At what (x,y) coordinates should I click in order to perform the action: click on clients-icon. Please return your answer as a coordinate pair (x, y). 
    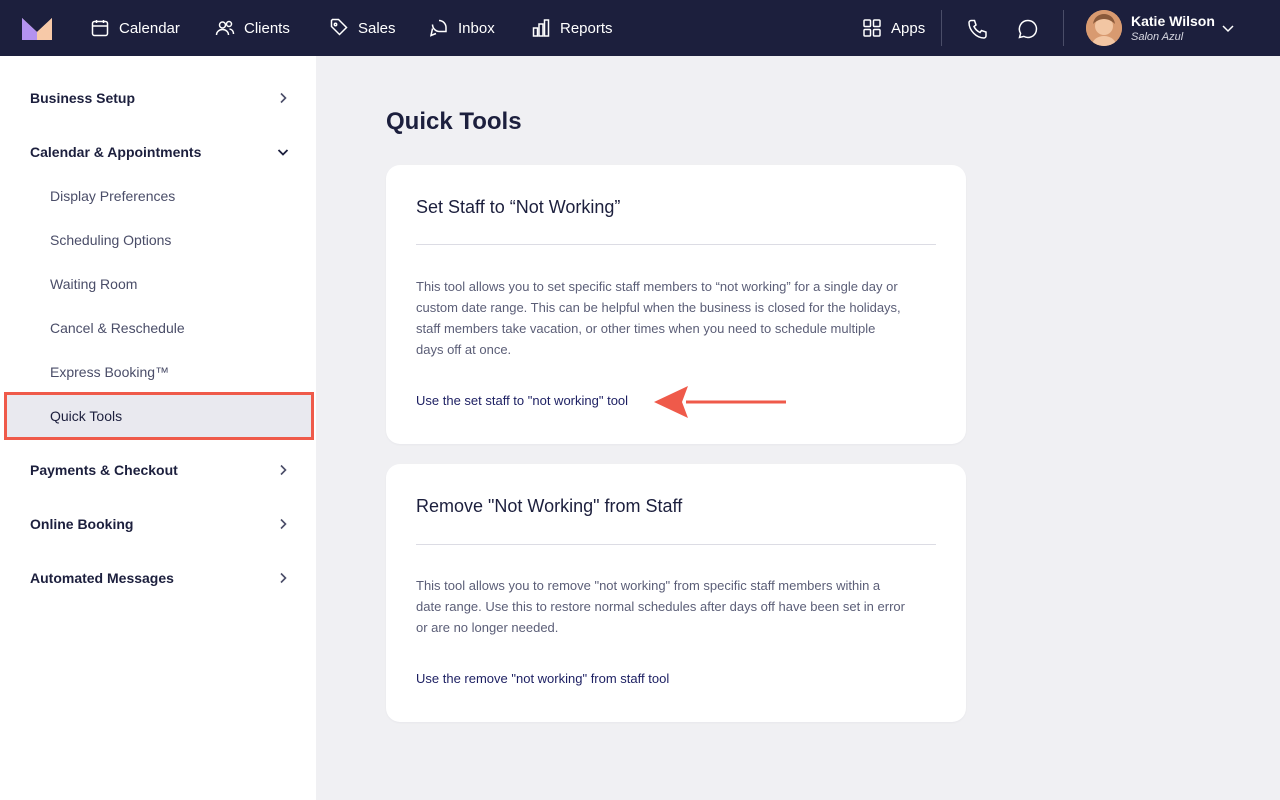
    Looking at the image, I should click on (225, 28).